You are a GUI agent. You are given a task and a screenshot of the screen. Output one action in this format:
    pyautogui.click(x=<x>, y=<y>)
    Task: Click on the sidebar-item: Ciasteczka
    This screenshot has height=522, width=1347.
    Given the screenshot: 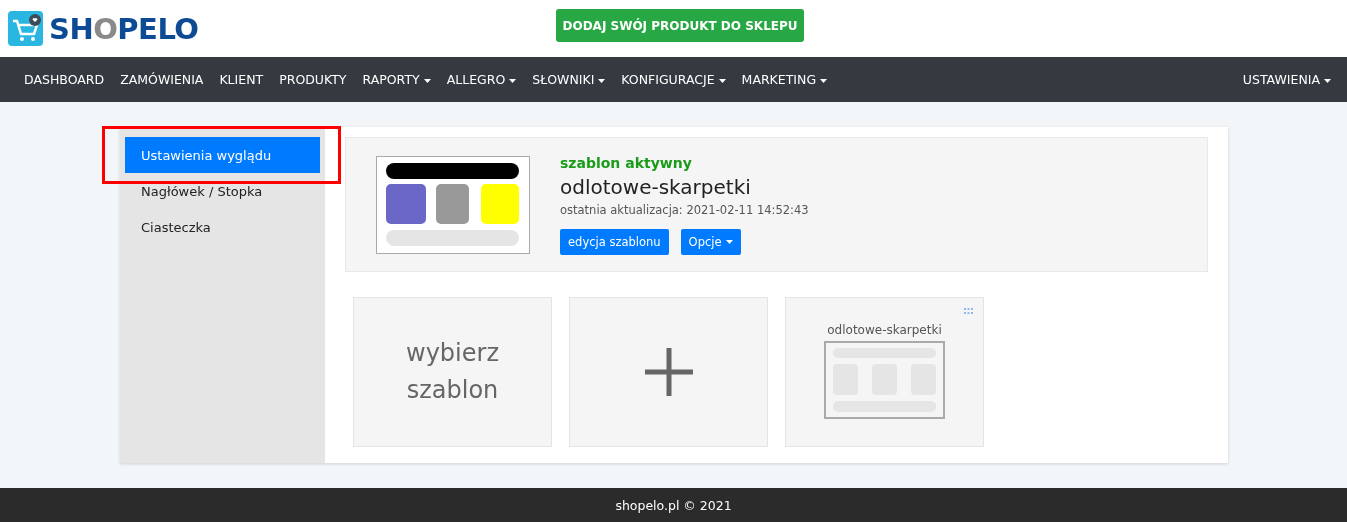 What is the action you would take?
    pyautogui.click(x=222, y=227)
    